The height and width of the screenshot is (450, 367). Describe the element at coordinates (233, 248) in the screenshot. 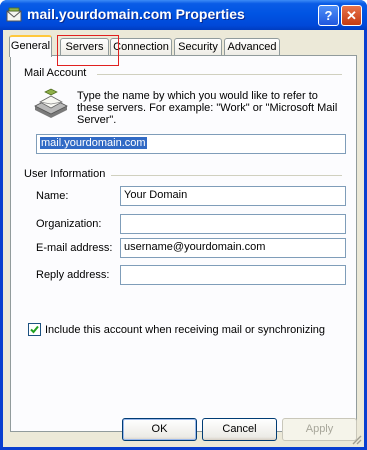

I see `email-field: username@yourdomain.com` at that location.